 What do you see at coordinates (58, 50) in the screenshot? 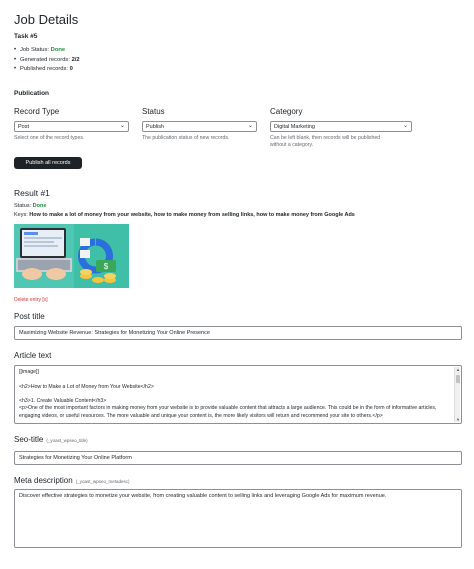
I see `job-status-value: Done` at bounding box center [58, 50].